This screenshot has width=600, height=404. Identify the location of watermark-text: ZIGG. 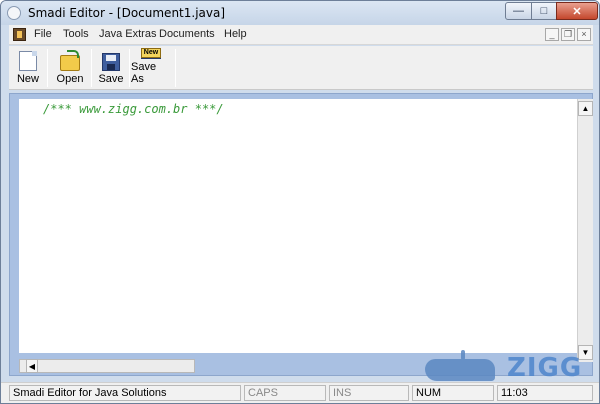
(545, 368).